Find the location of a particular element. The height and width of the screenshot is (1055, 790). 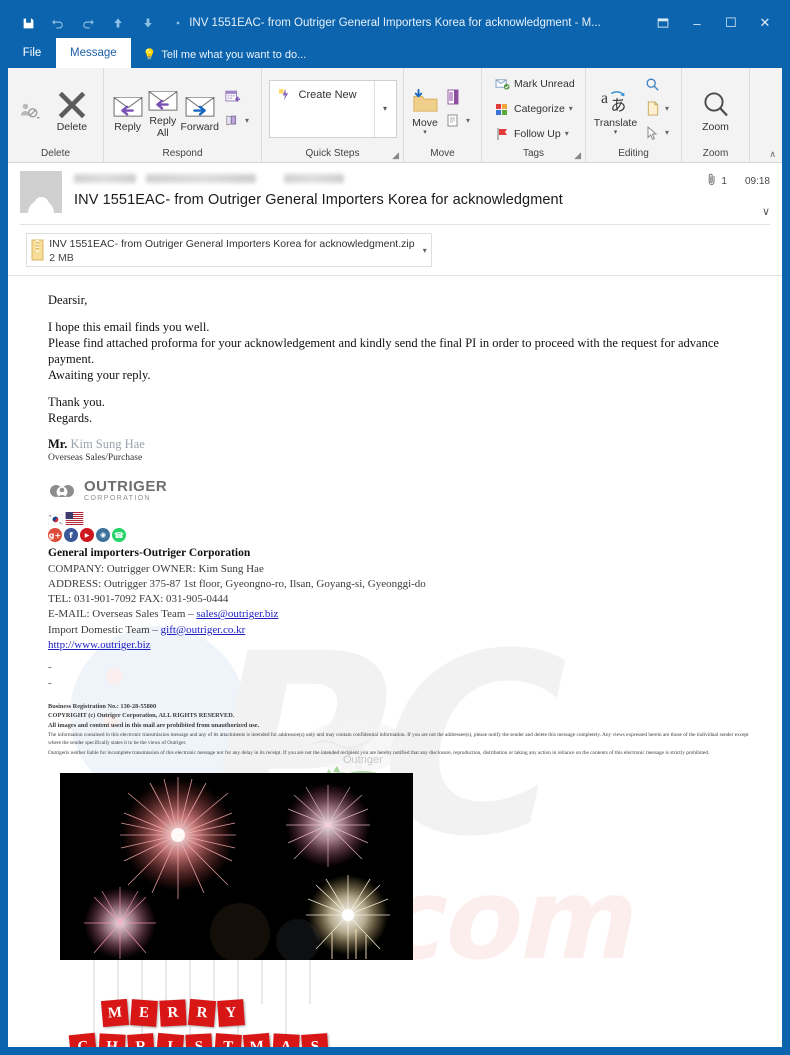

window-controls: – ☐ ✕ is located at coordinates (714, 23).